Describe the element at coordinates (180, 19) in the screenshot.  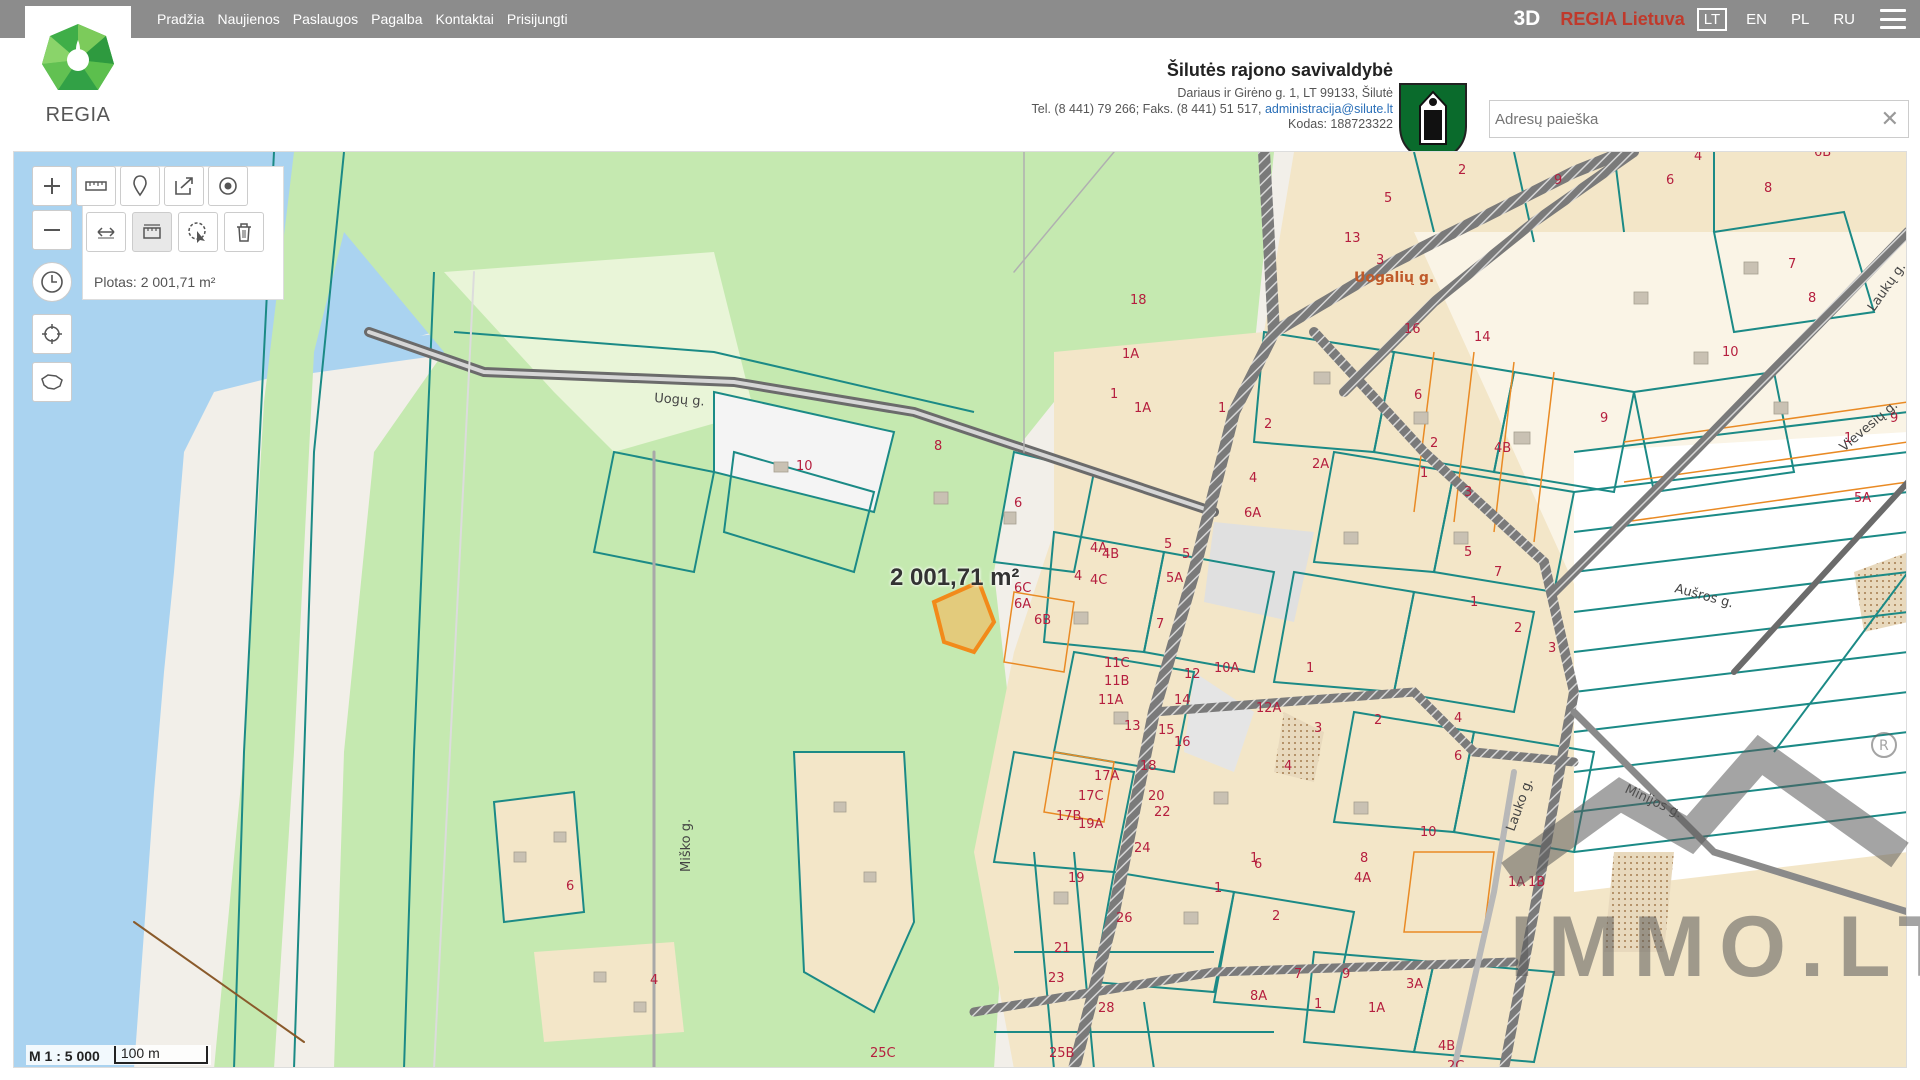
I see `nav-home: Pradžia` at that location.